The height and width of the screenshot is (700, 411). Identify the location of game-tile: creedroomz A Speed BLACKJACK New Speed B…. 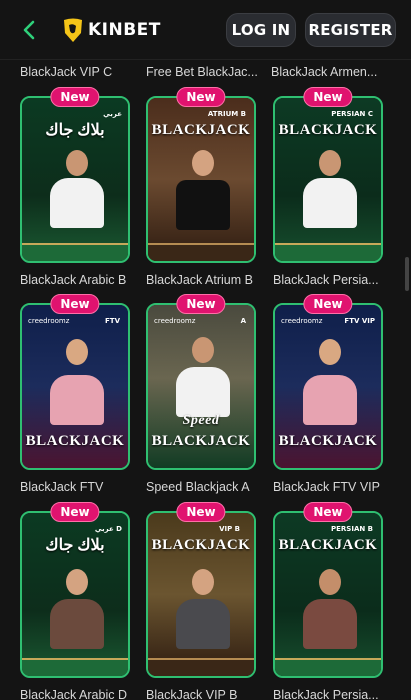
(201, 394).